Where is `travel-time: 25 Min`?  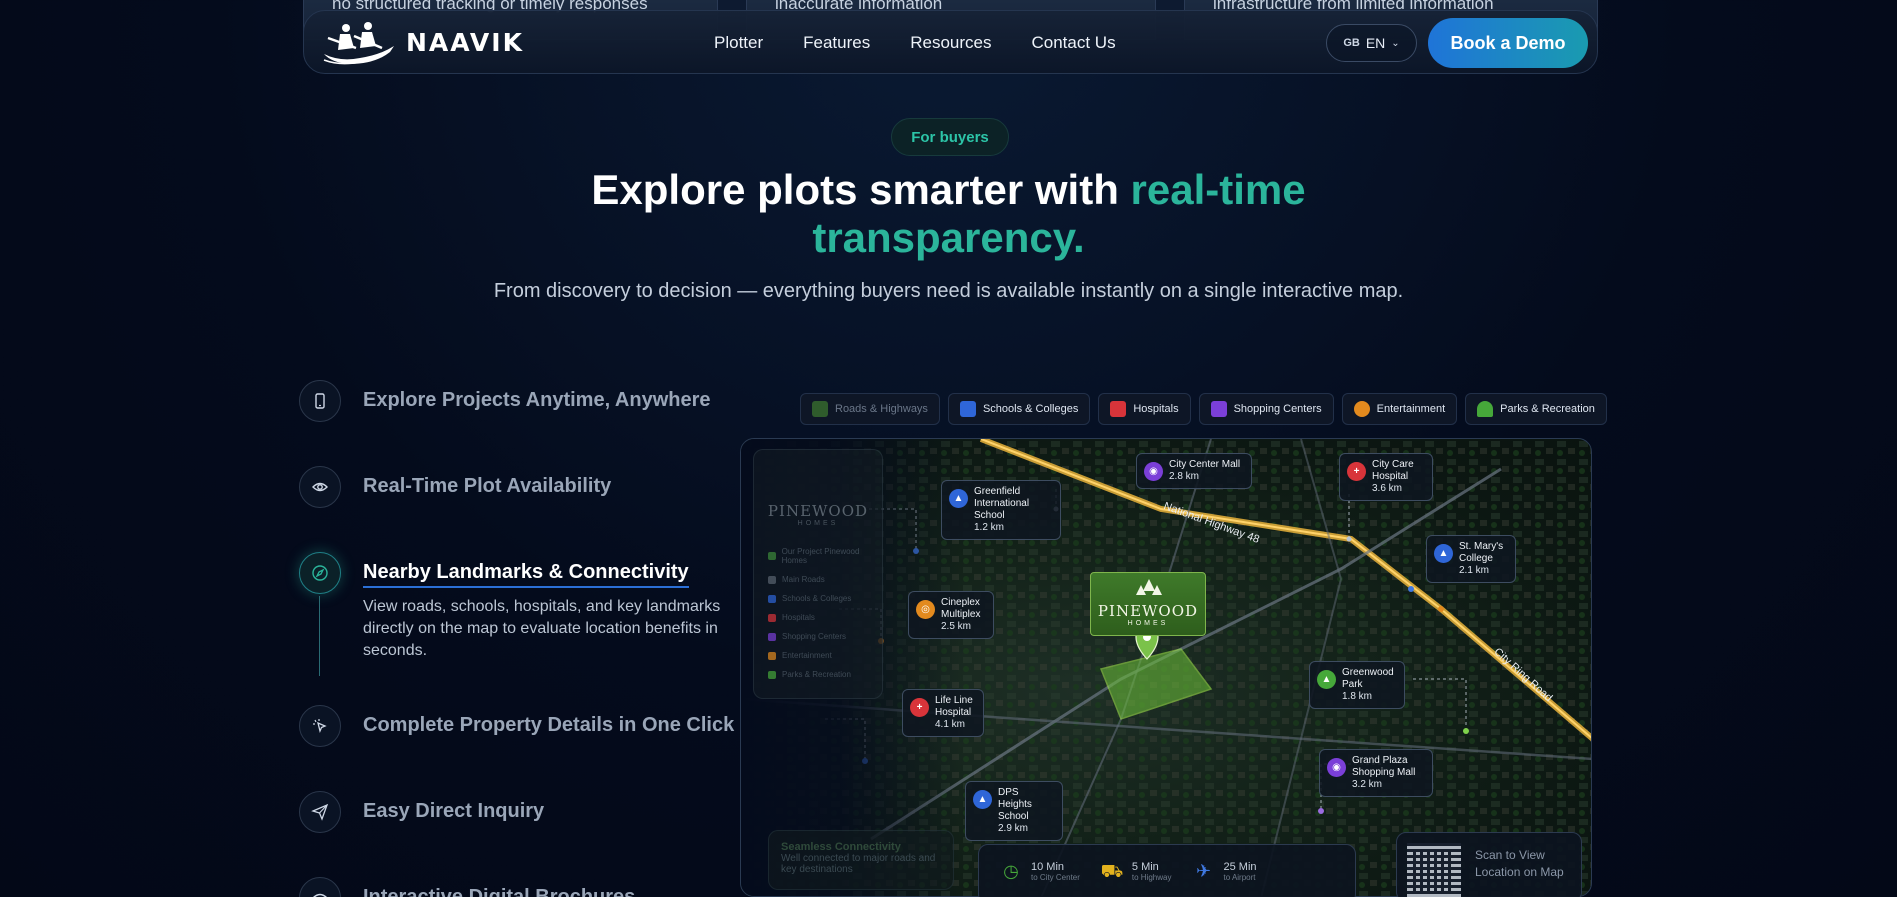 travel-time: 25 Min is located at coordinates (1240, 867).